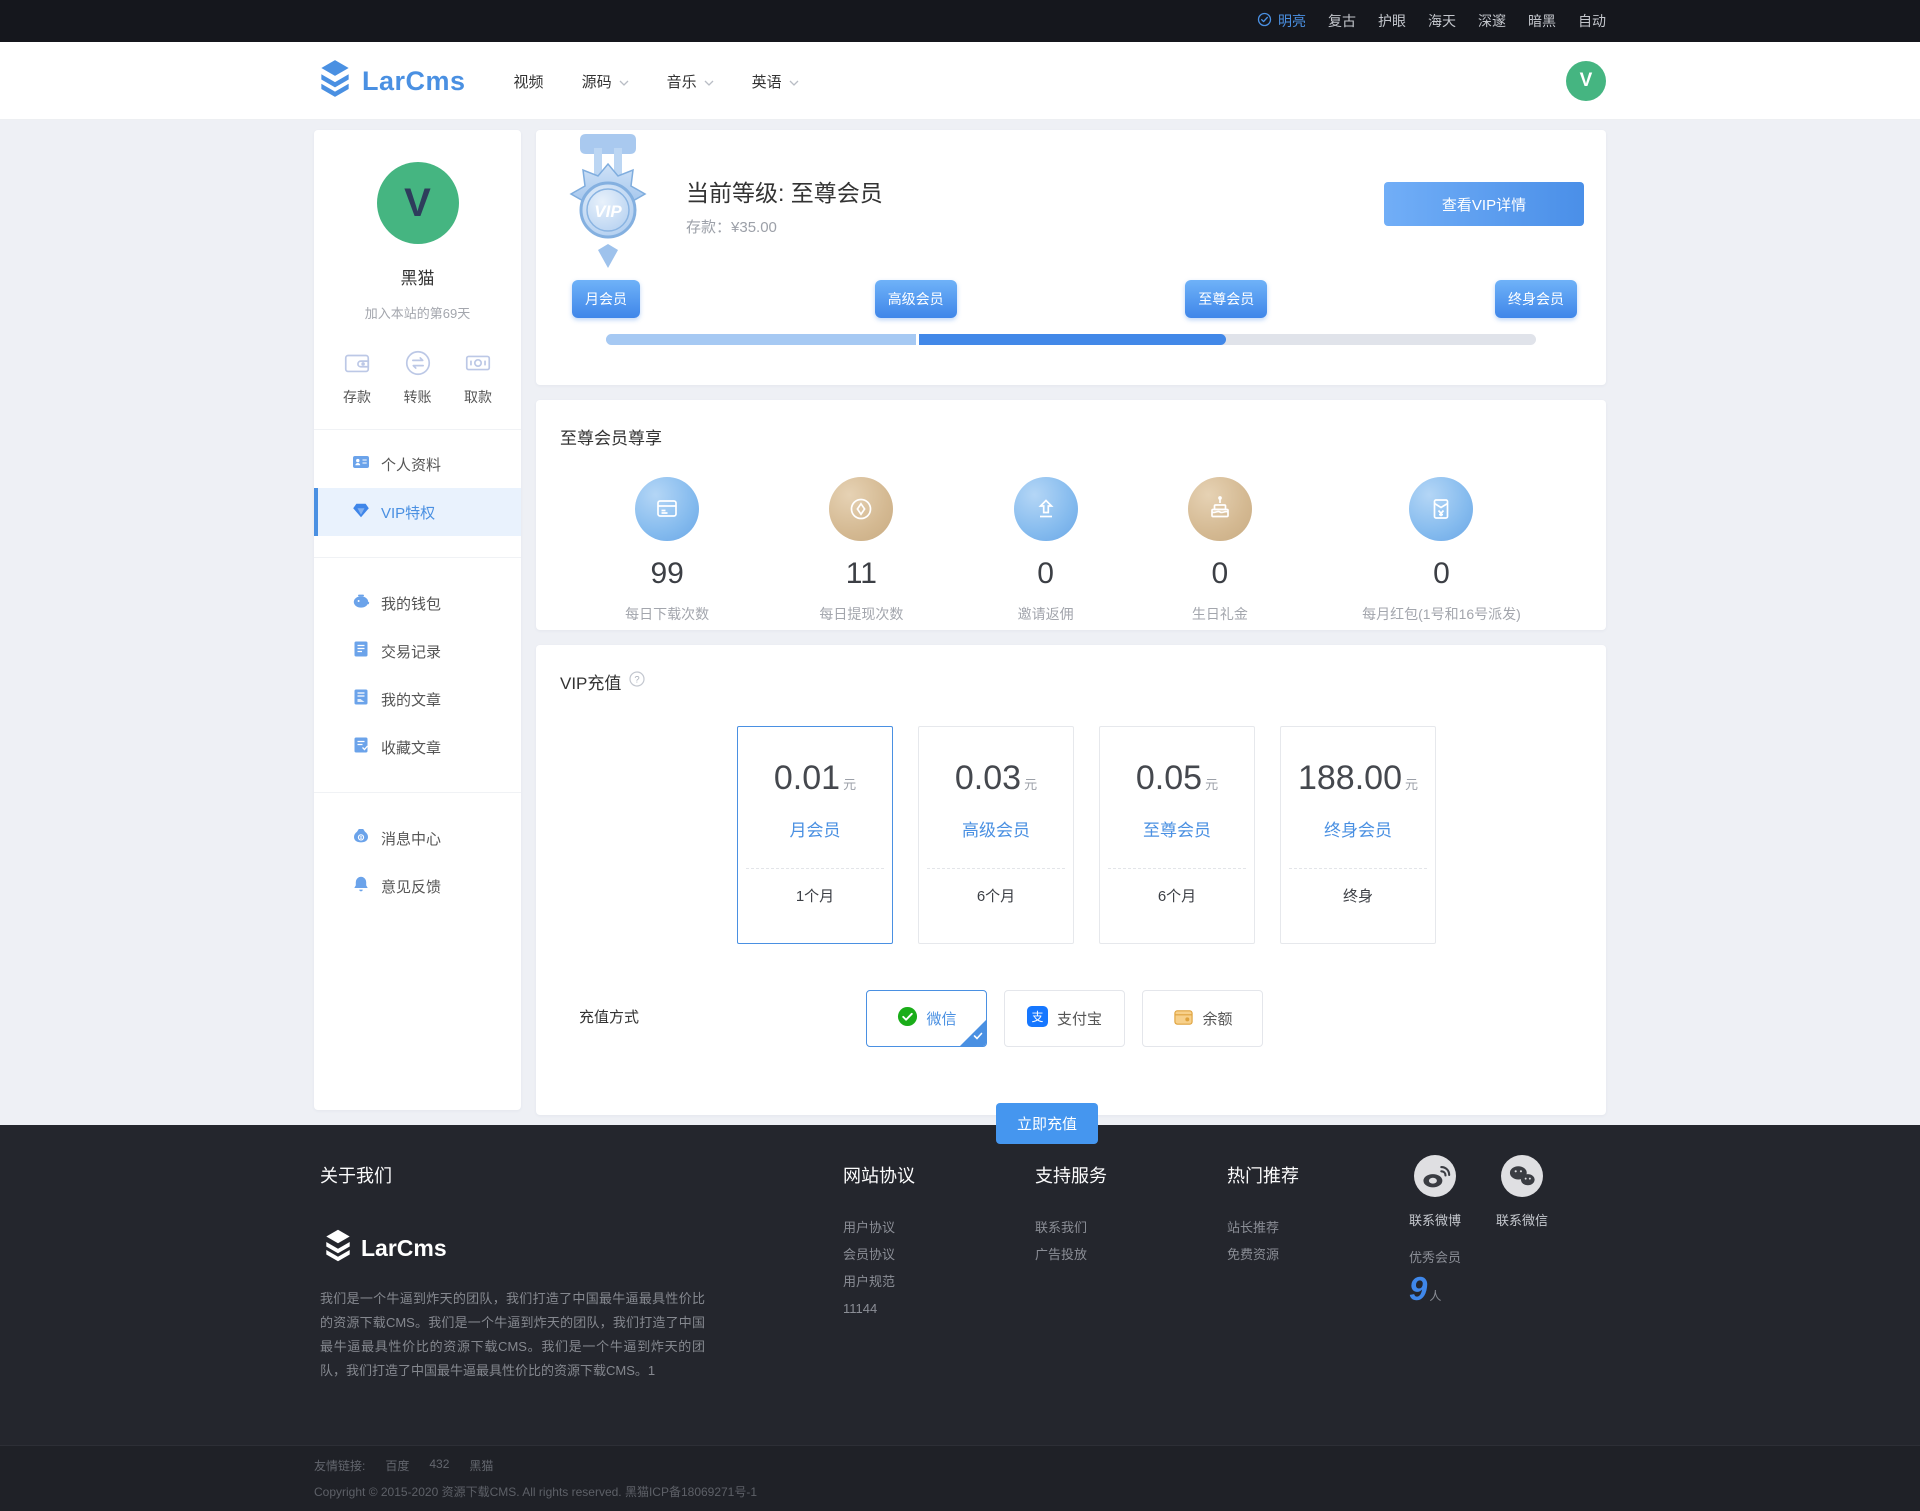 This screenshot has height=1511, width=1920. Describe the element at coordinates (656, 81) in the screenshot. I see `main-nav: 视频 源码 音乐 英语` at that location.